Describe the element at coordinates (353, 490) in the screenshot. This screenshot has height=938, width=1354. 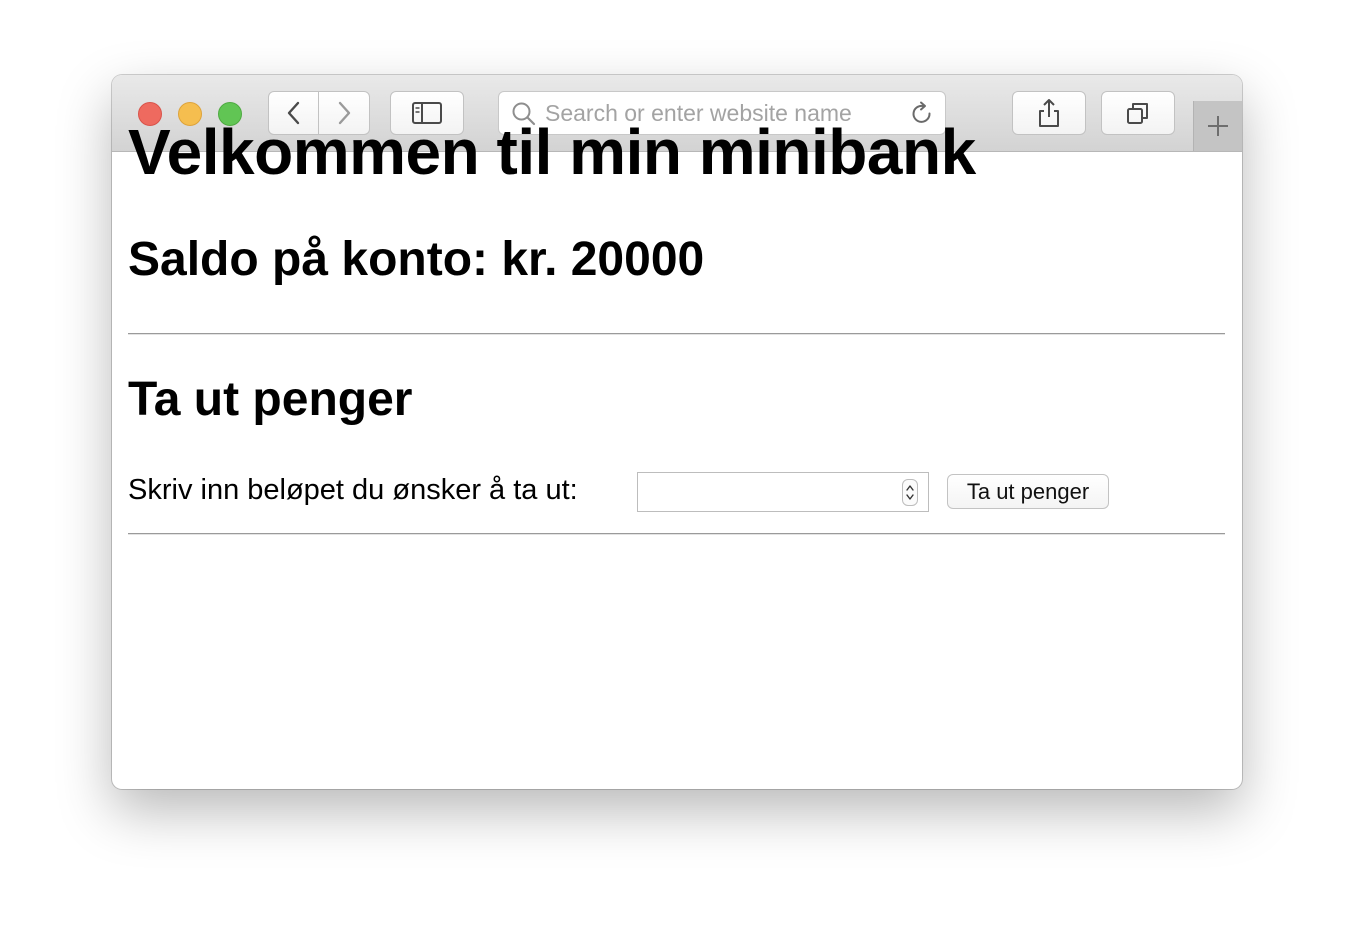
I see `amount-label: Skriv inn beløpet du ønsker å ta ut:` at that location.